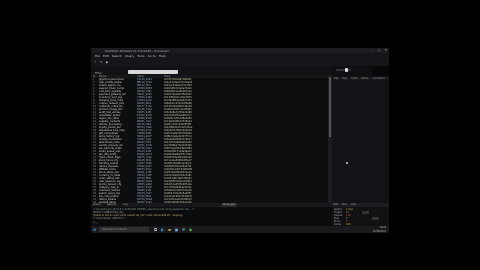 The height and width of the screenshot is (270, 480). What do you see at coordinates (107, 62) in the screenshot?
I see `run-icon: ▶` at bounding box center [107, 62].